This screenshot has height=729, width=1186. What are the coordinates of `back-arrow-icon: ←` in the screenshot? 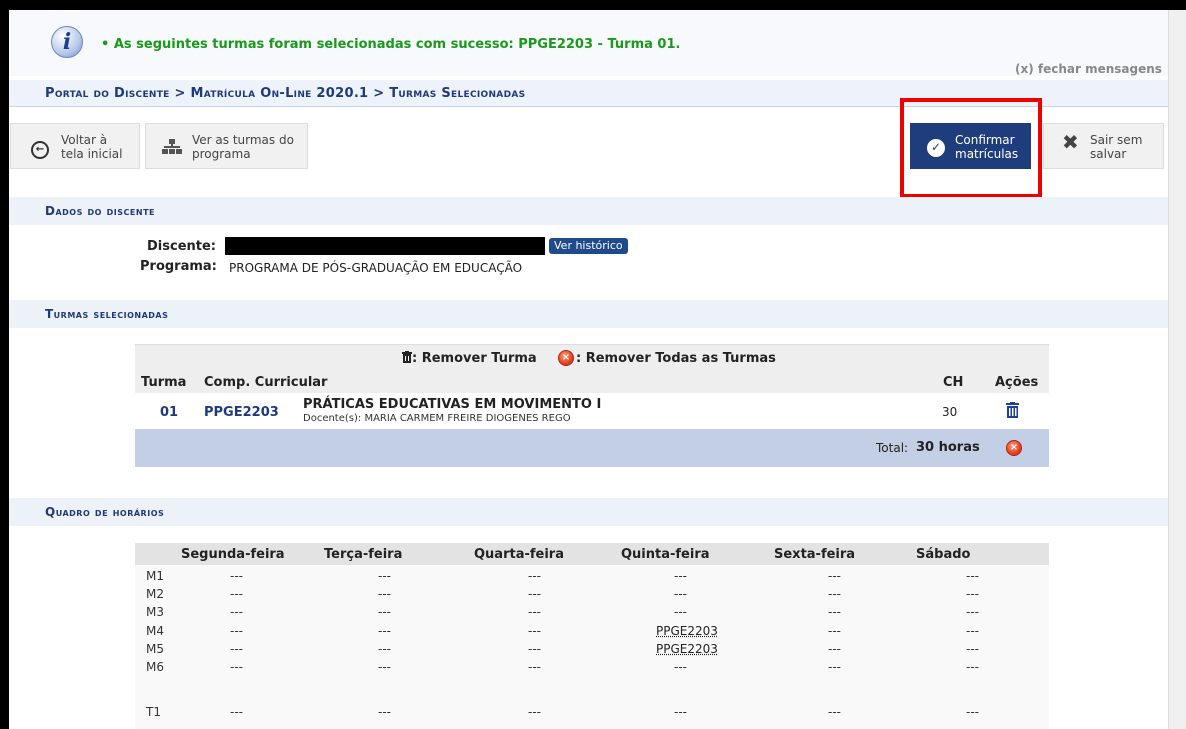 It's located at (40, 150).